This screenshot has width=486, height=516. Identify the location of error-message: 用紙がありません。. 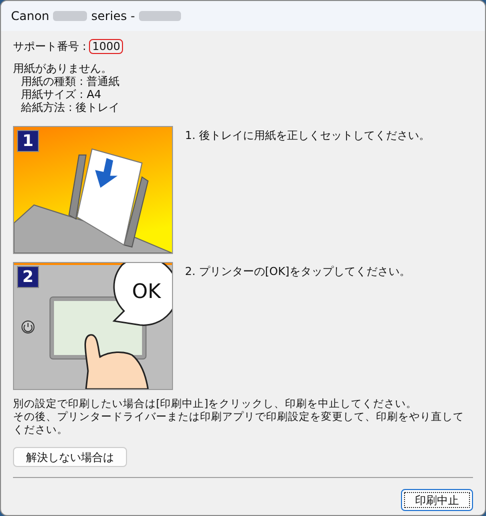
(63, 68).